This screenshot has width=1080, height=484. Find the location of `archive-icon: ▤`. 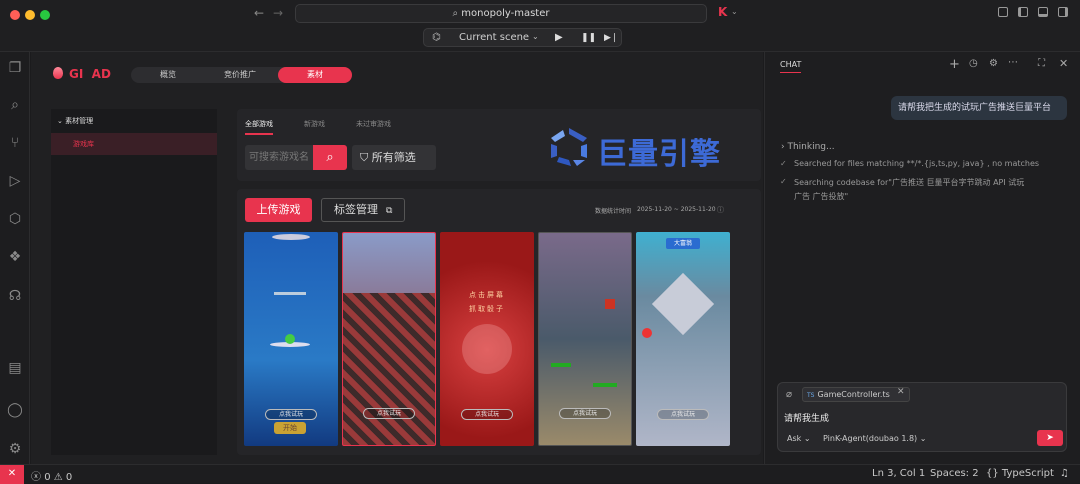

archive-icon: ▤ is located at coordinates (15, 368).